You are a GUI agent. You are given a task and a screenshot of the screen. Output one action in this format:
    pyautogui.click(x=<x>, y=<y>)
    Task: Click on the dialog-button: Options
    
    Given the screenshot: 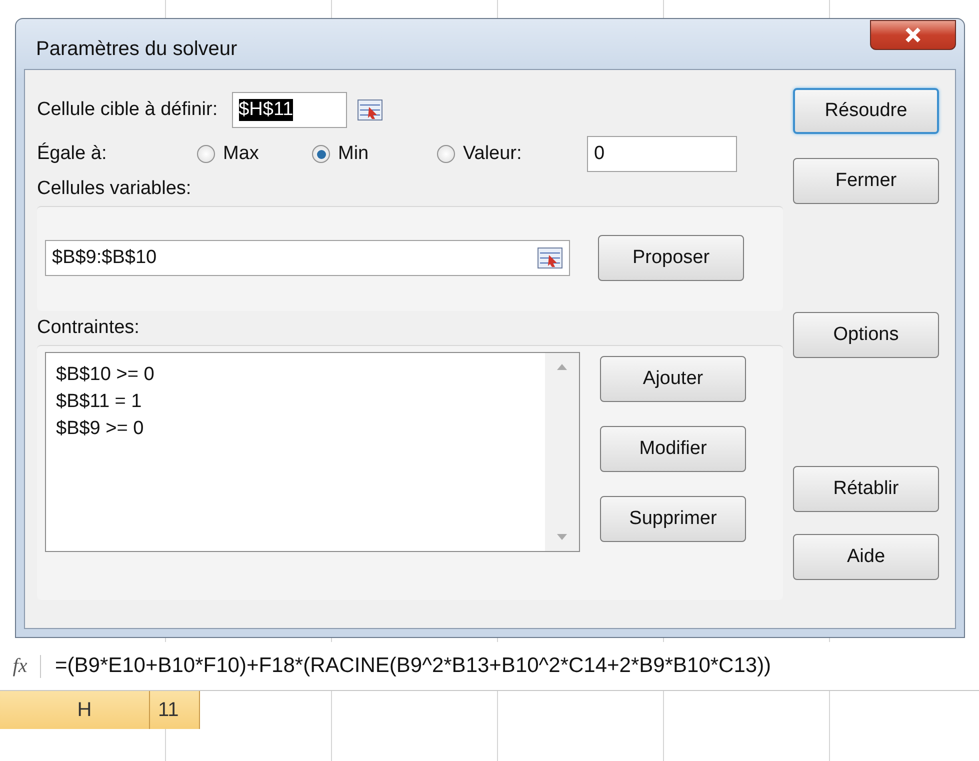 What is the action you would take?
    pyautogui.click(x=866, y=335)
    